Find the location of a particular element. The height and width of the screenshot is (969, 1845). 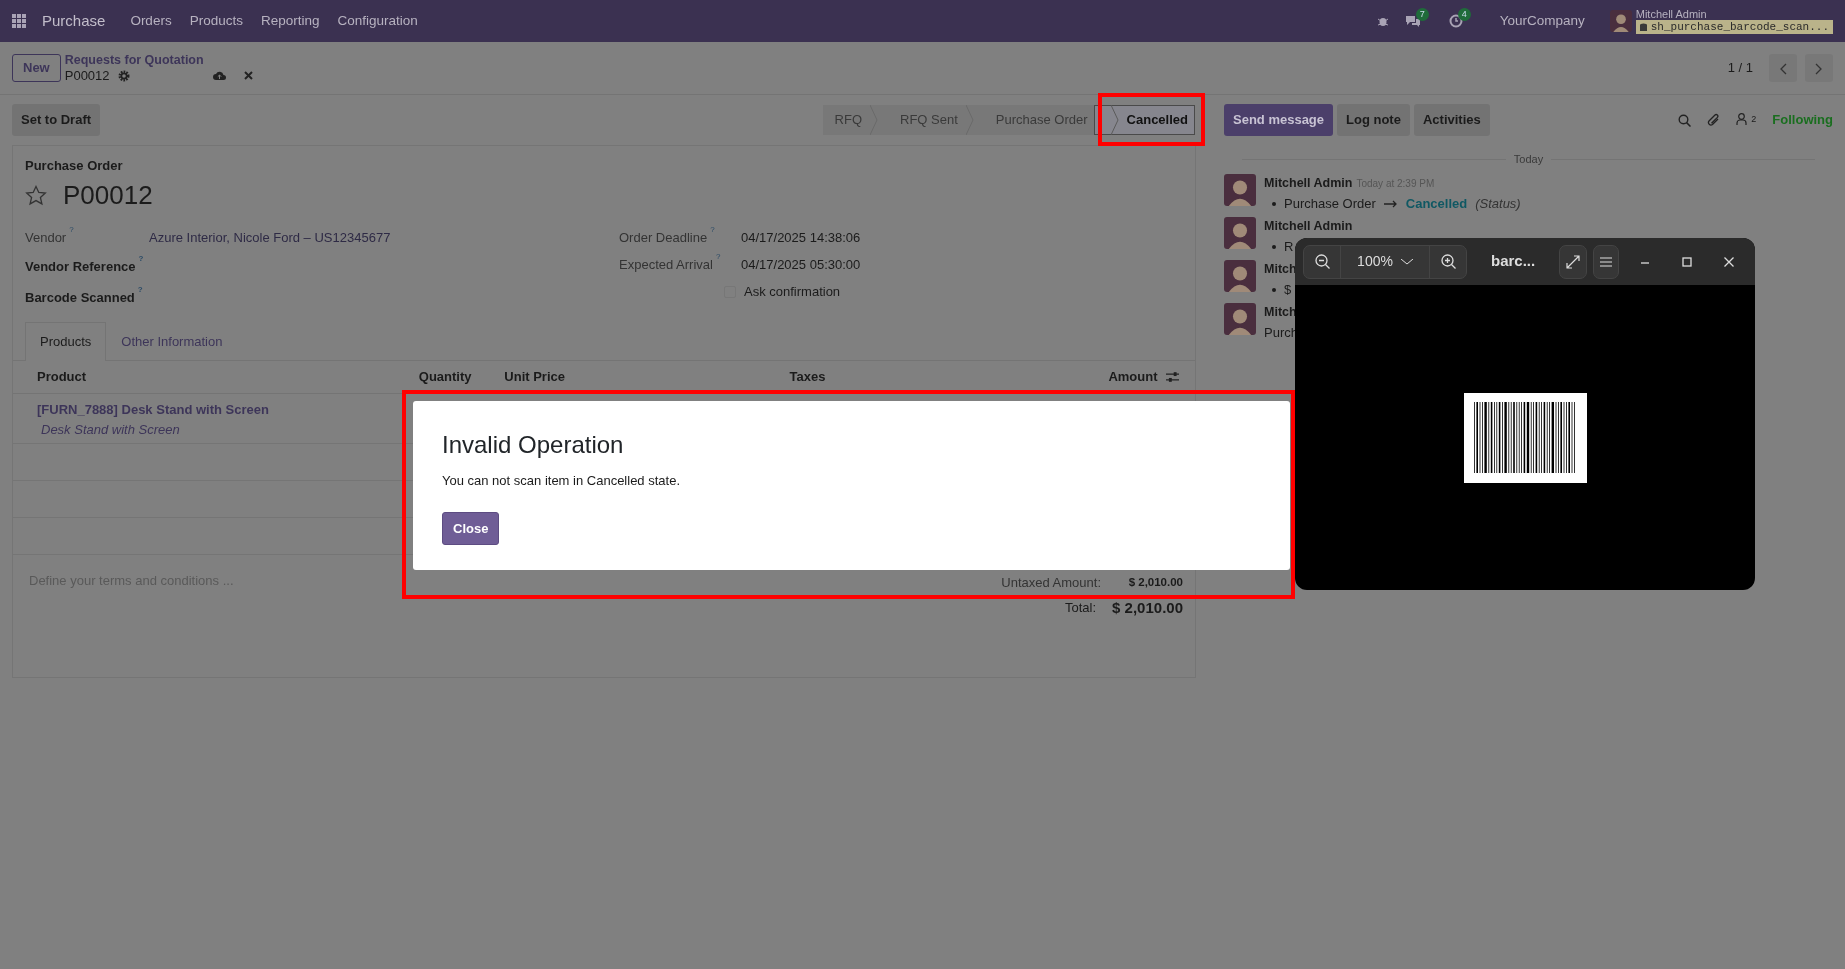

app-name: Purchase is located at coordinates (74, 21).